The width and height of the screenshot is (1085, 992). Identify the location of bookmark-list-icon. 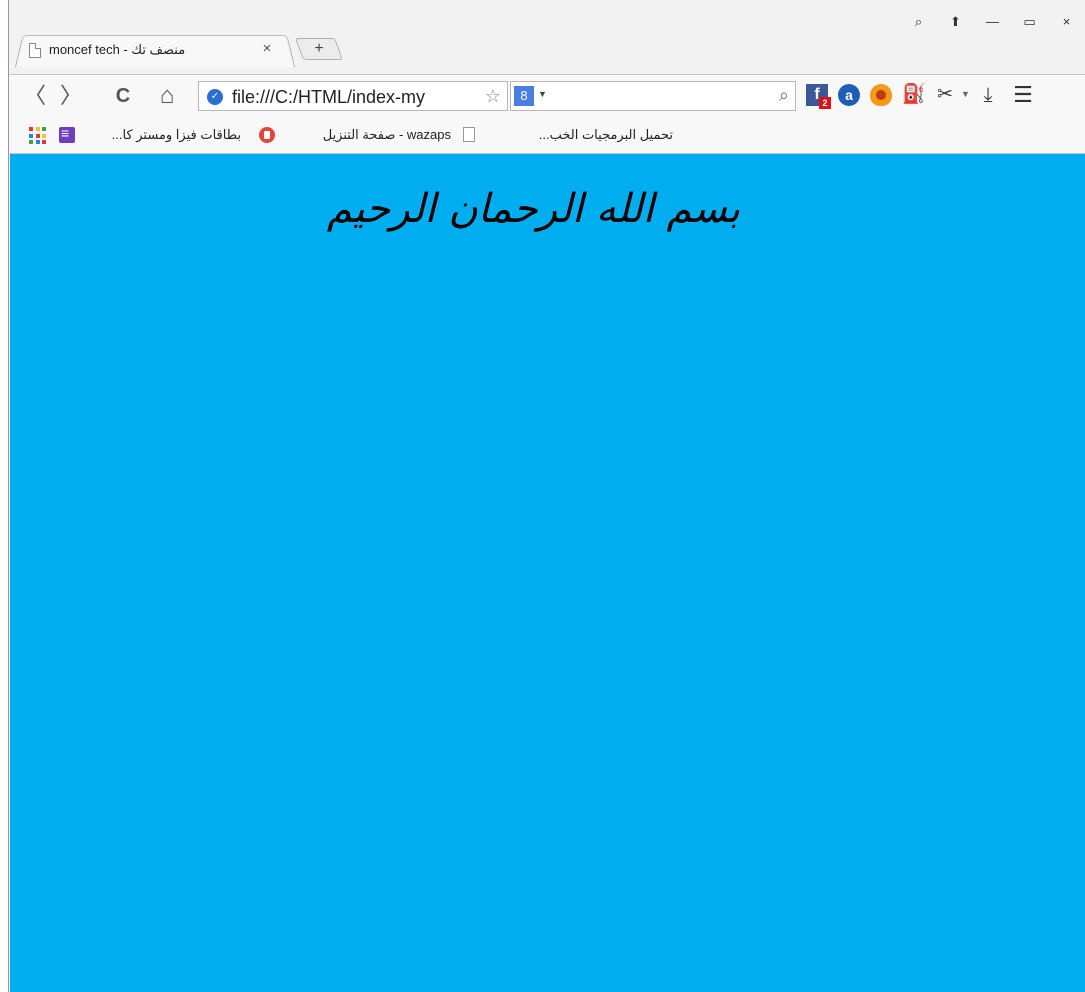
(67, 134).